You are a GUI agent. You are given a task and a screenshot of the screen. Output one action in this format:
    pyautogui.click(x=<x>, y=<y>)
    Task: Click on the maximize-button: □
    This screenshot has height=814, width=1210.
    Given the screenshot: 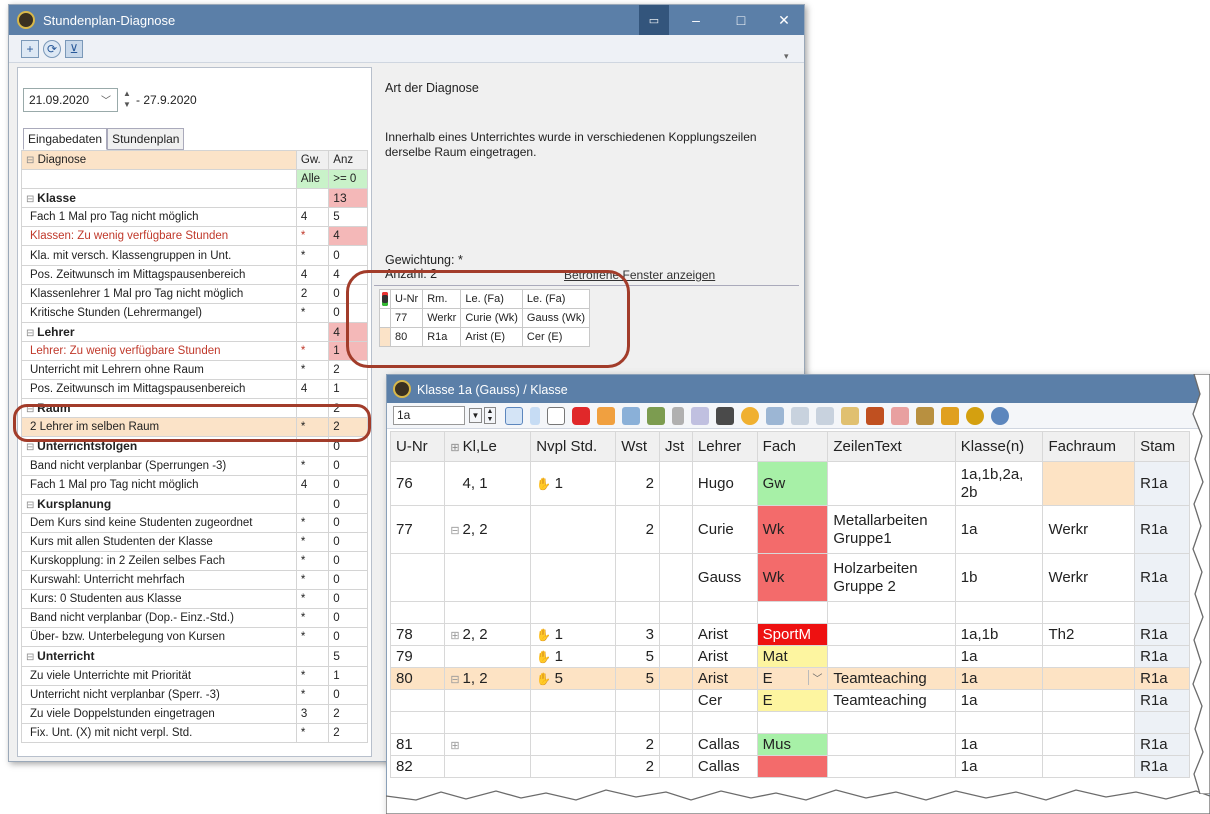 What is the action you would take?
    pyautogui.click(x=741, y=20)
    